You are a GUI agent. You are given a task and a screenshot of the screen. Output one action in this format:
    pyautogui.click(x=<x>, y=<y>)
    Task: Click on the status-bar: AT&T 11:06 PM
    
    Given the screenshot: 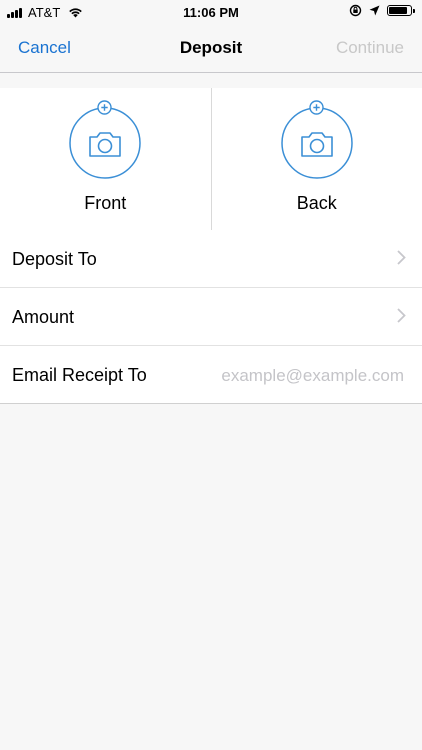 What is the action you would take?
    pyautogui.click(x=211, y=13)
    